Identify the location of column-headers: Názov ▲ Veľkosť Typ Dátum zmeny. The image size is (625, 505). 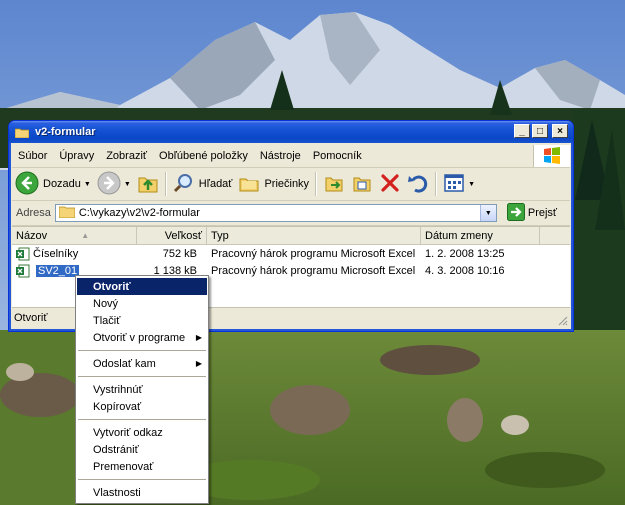
(291, 236).